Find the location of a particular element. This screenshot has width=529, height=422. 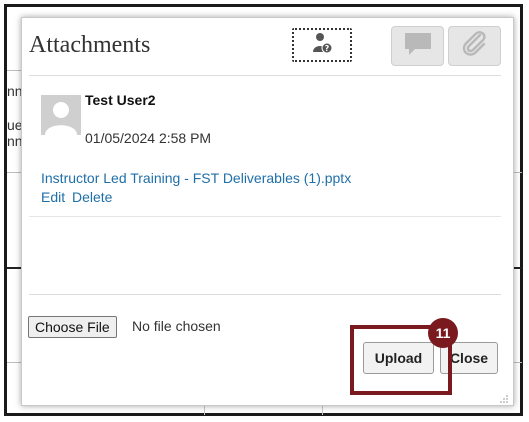

background-text-fragment: ue is located at coordinates (14, 125).